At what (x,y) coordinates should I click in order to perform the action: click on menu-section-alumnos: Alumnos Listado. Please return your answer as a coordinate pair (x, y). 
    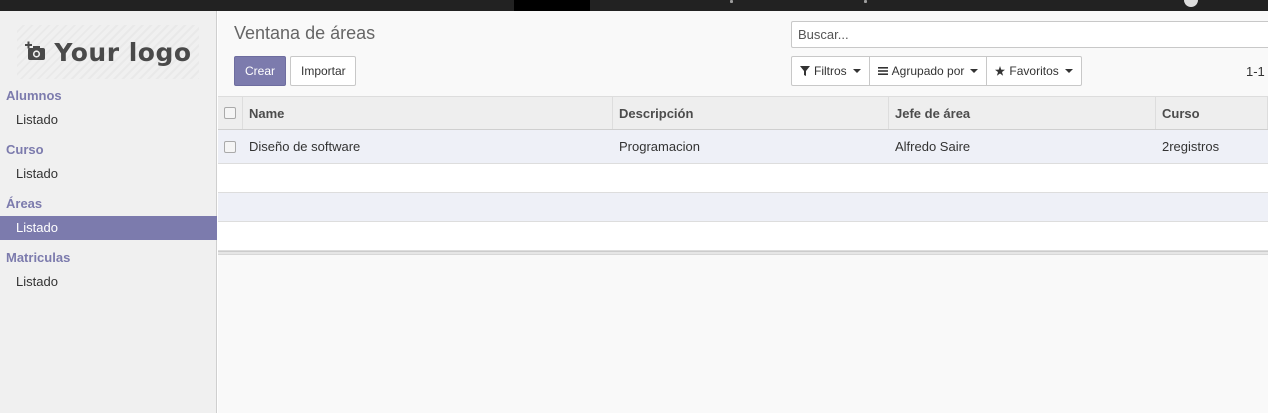
    Looking at the image, I should click on (108, 108).